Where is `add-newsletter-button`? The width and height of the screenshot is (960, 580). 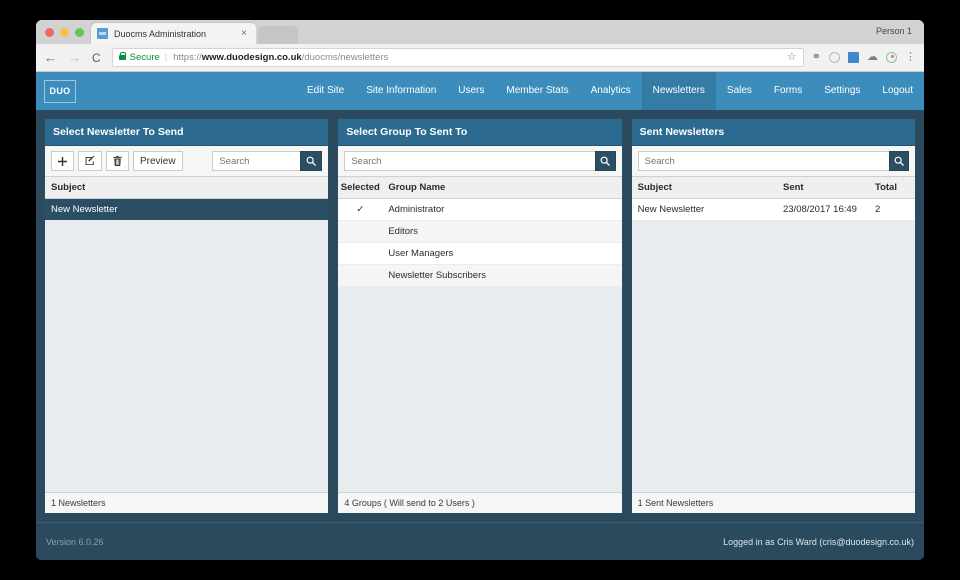
add-newsletter-button is located at coordinates (62, 161).